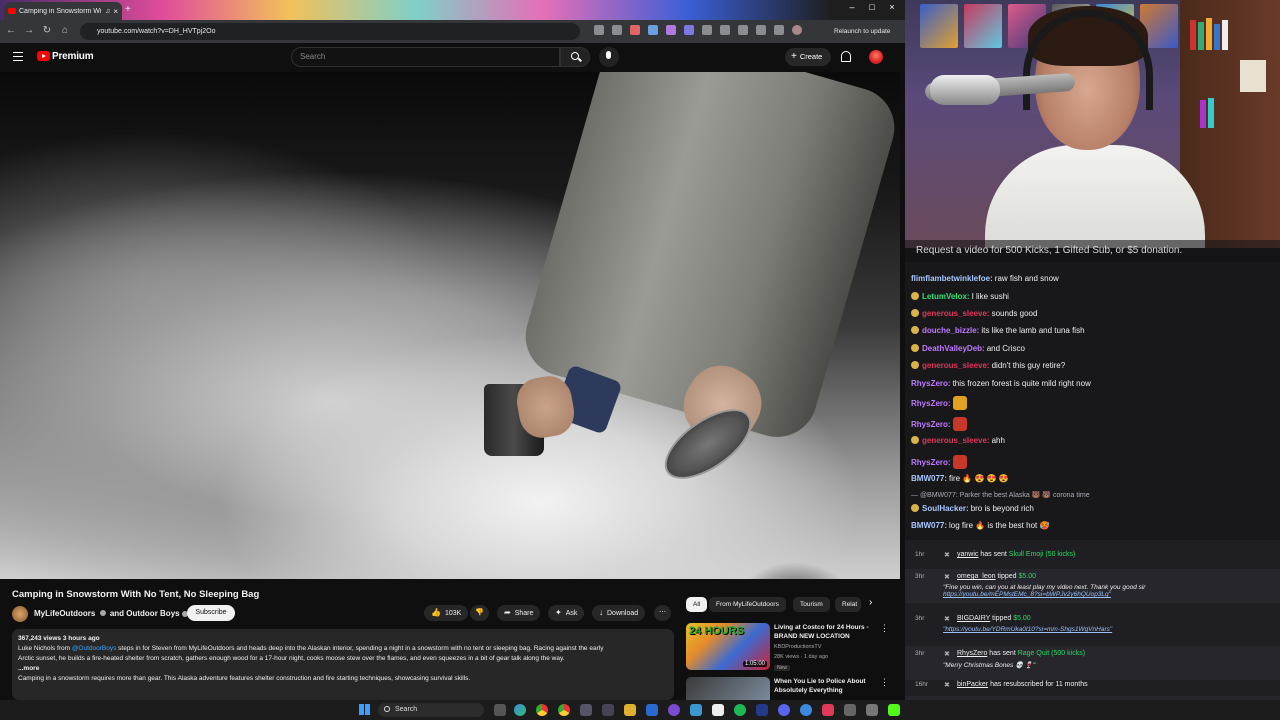 The height and width of the screenshot is (720, 1280). Describe the element at coordinates (872, 9) in the screenshot. I see `maximize-icon: □` at that location.